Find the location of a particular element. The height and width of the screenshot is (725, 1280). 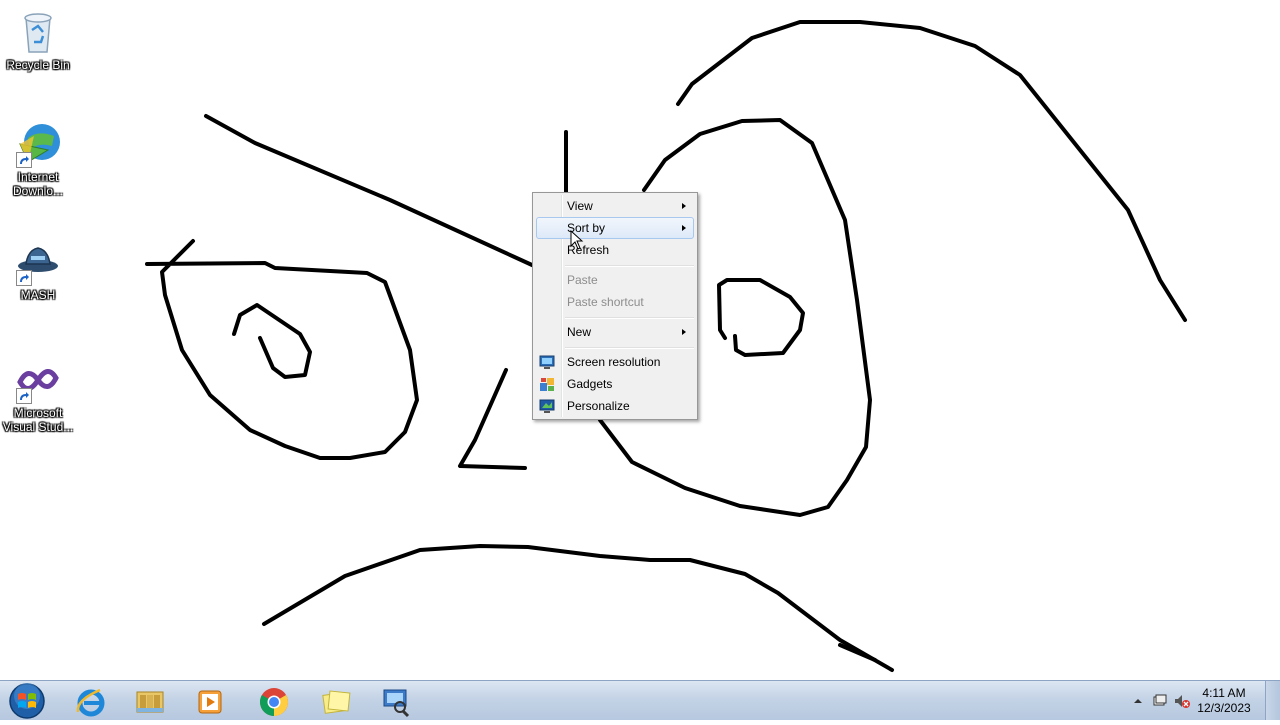

desktop-icon-mash: MASH is located at coordinates (38, 270).